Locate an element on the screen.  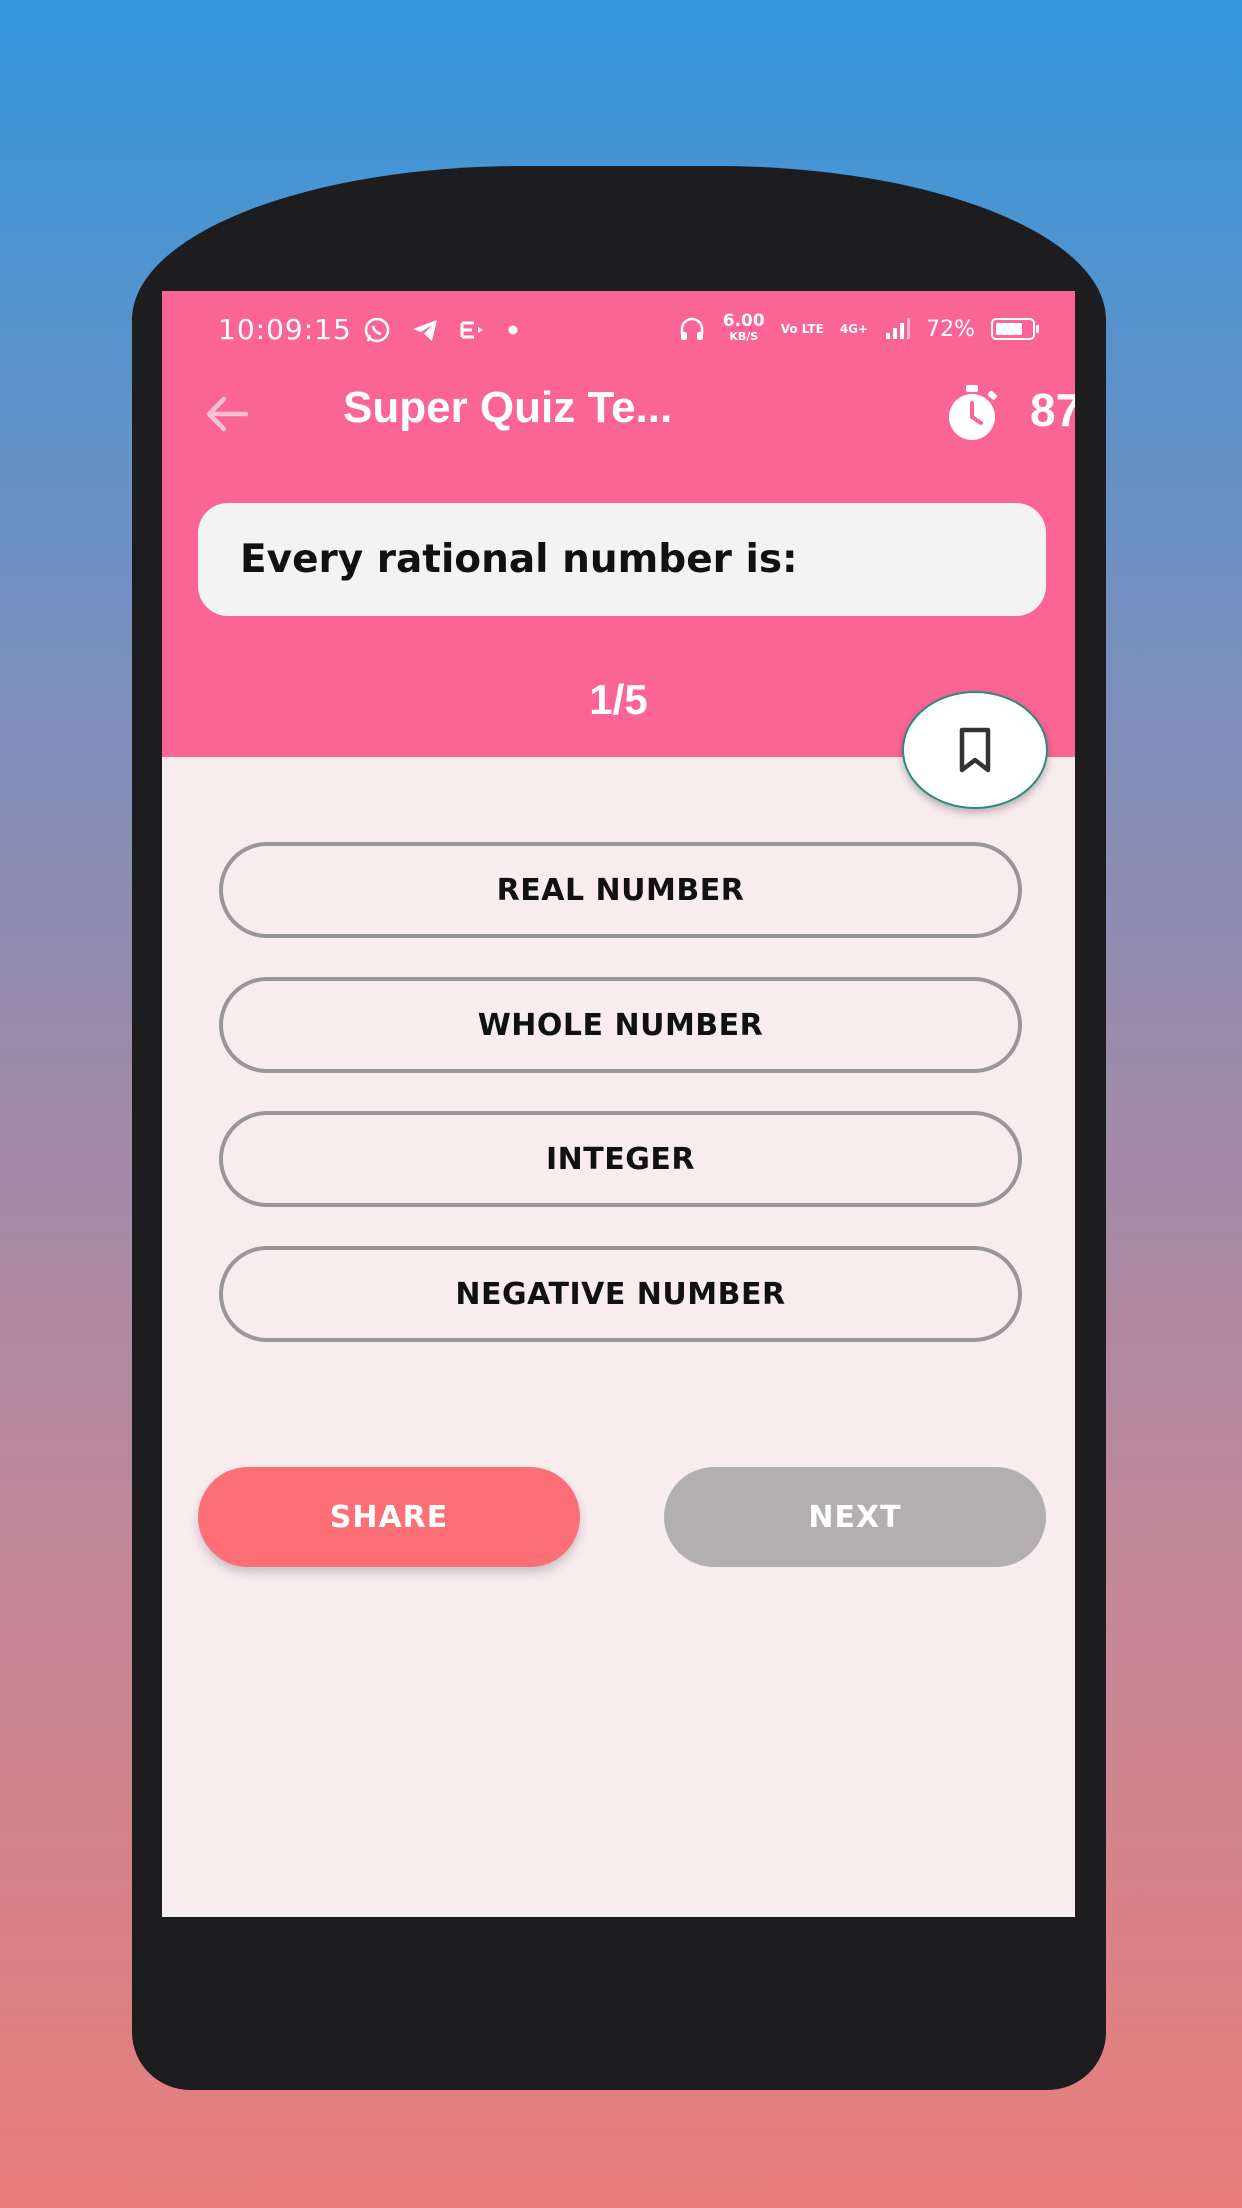
bookmark-button is located at coordinates (975, 750).